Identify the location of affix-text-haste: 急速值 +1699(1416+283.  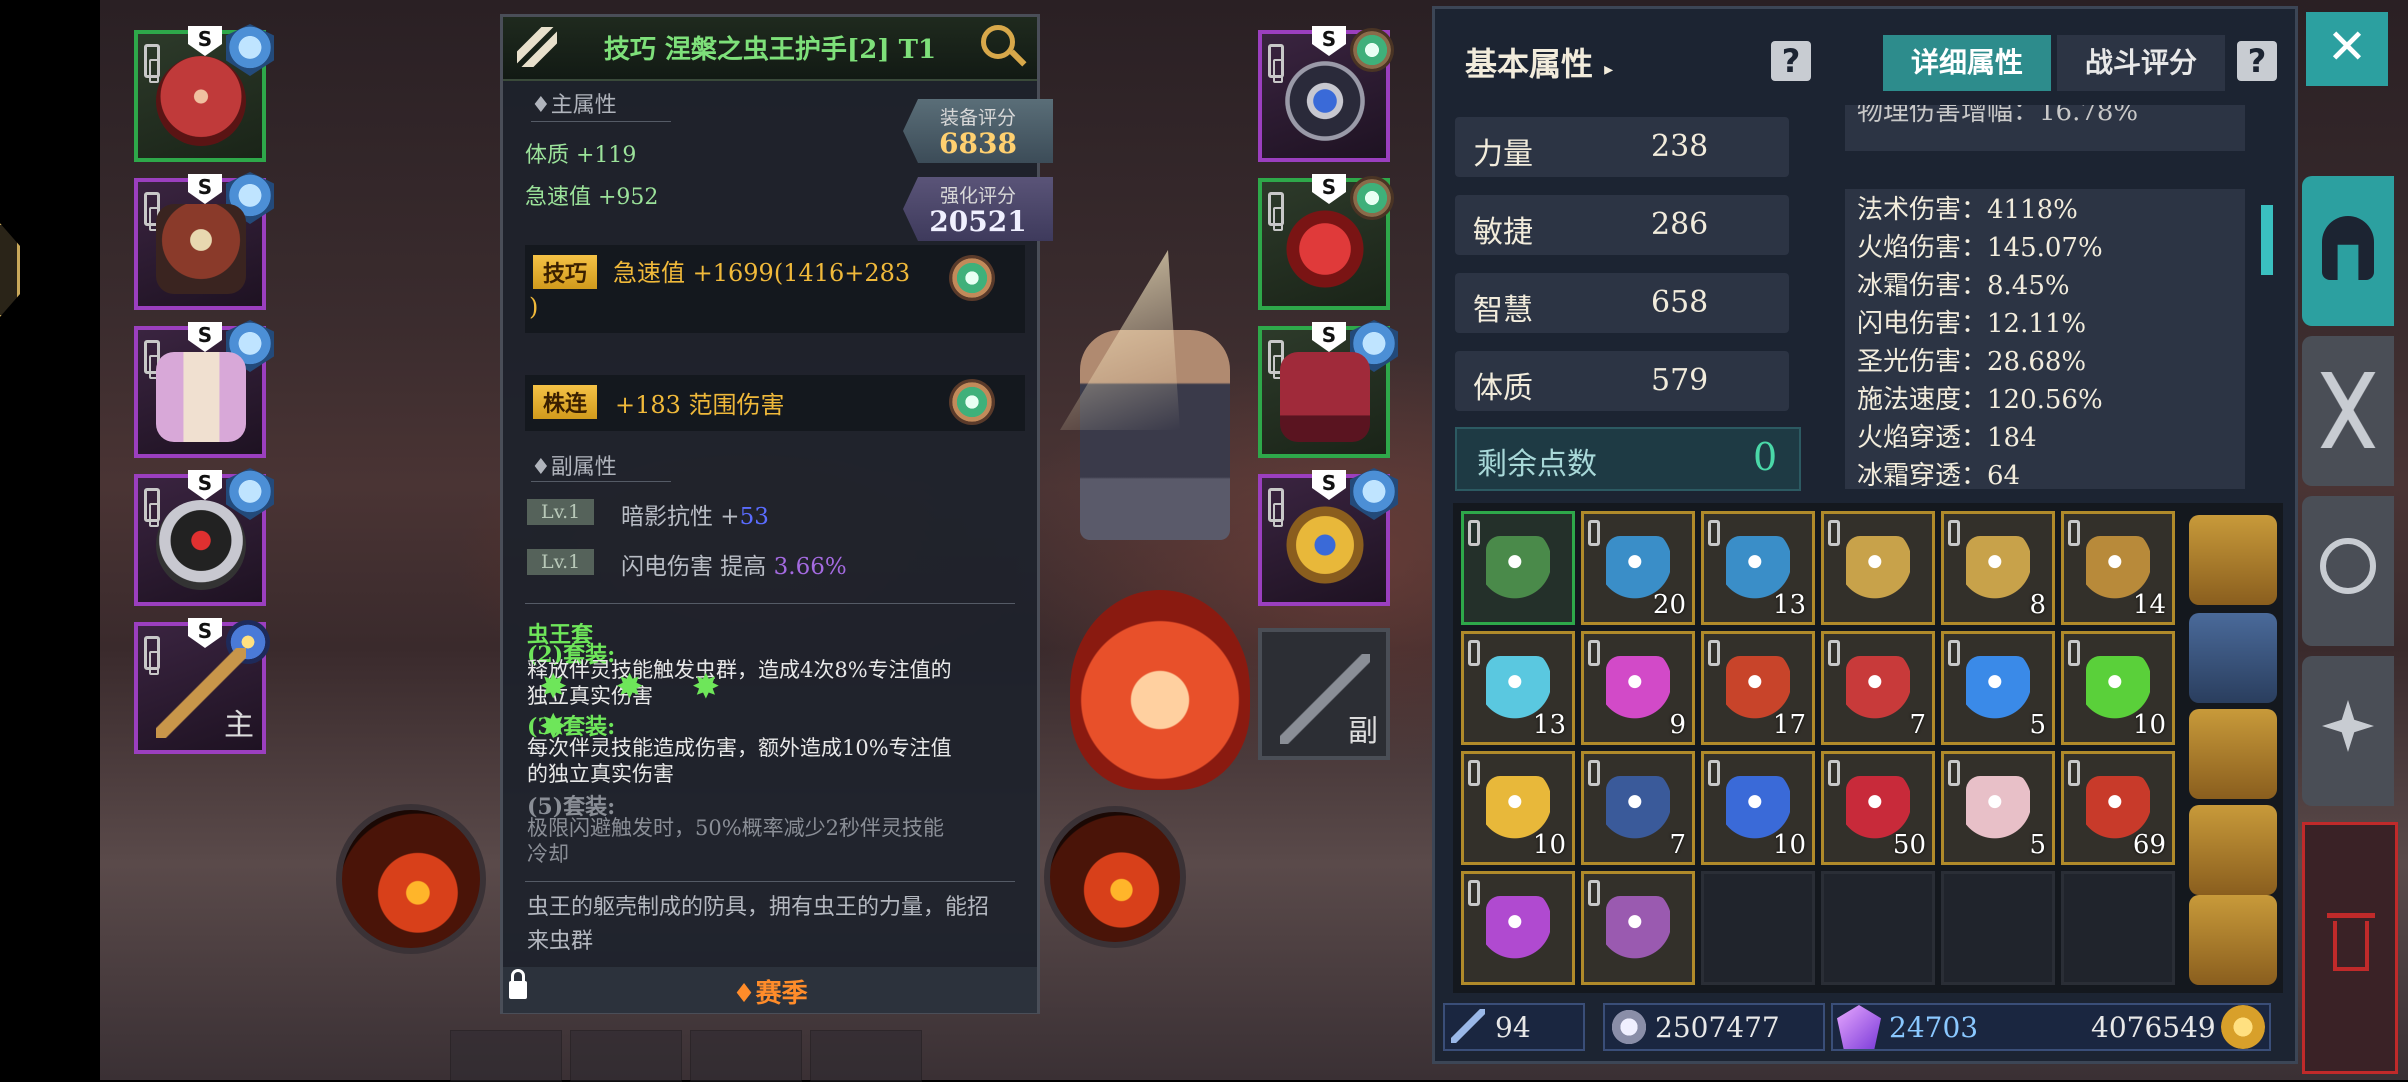
(762, 273).